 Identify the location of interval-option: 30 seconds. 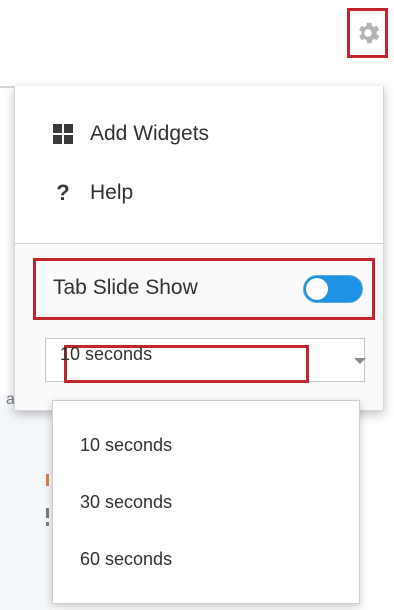
(126, 502).